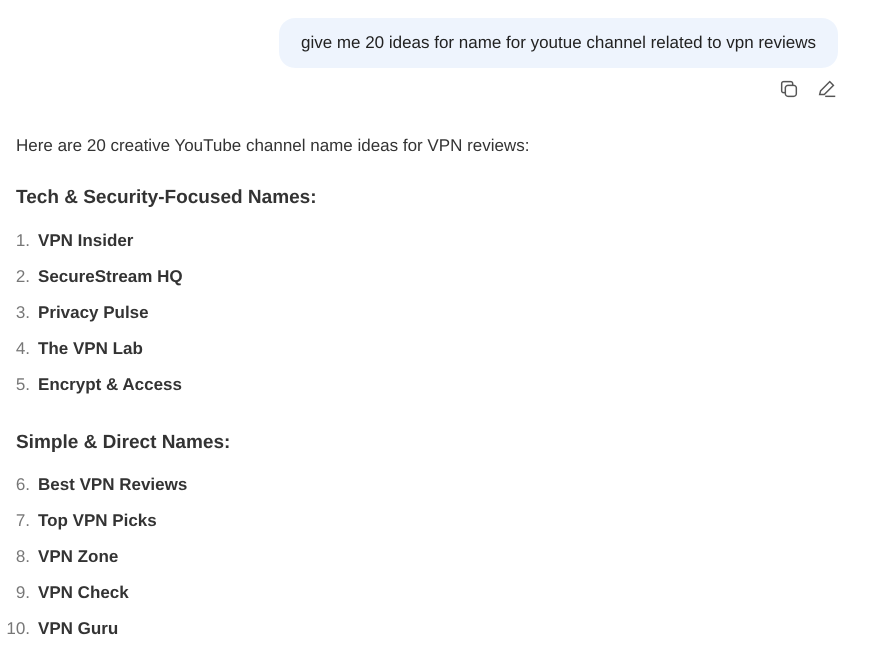 The height and width of the screenshot is (646, 874). Describe the element at coordinates (558, 43) in the screenshot. I see `user-message: give me 20 ideas for name for youtue channel related to vpn reviews` at that location.